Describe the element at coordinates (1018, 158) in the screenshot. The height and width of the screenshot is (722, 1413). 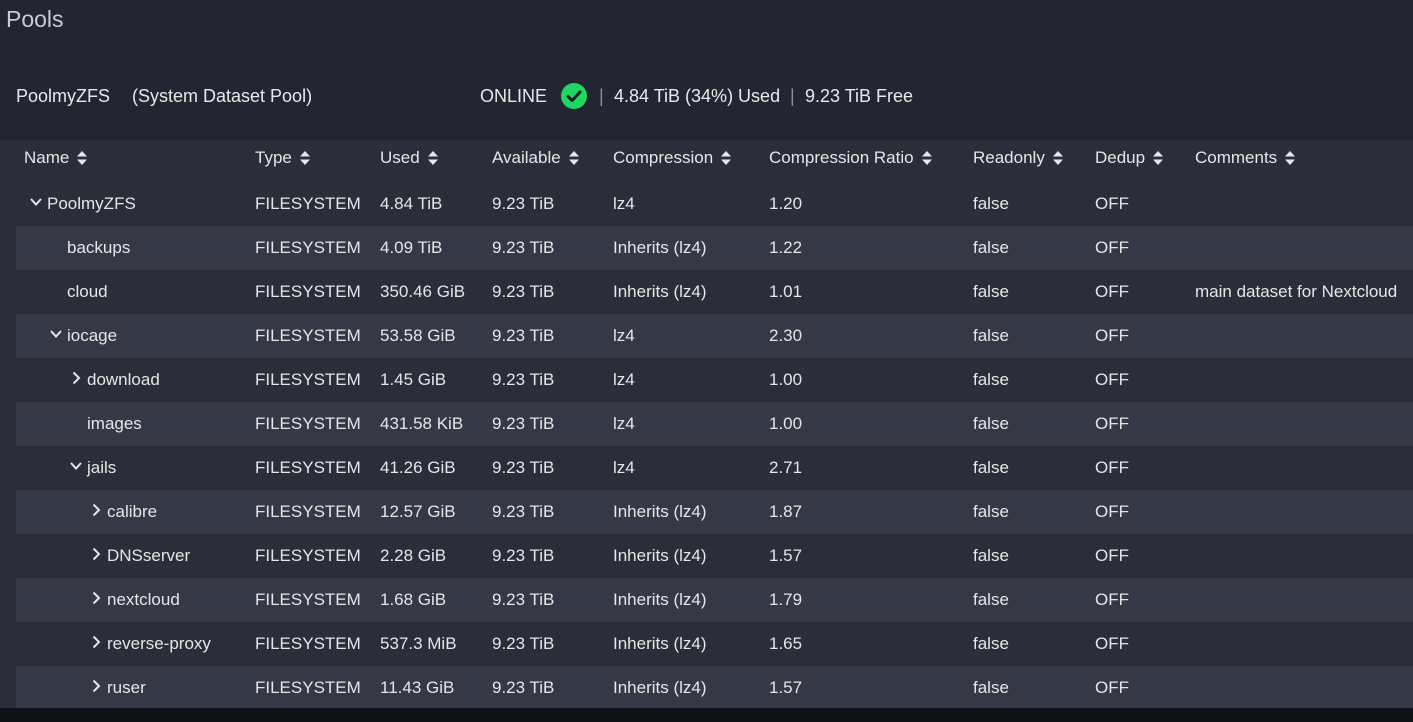
I see `column-header-readonly: Readonly` at that location.